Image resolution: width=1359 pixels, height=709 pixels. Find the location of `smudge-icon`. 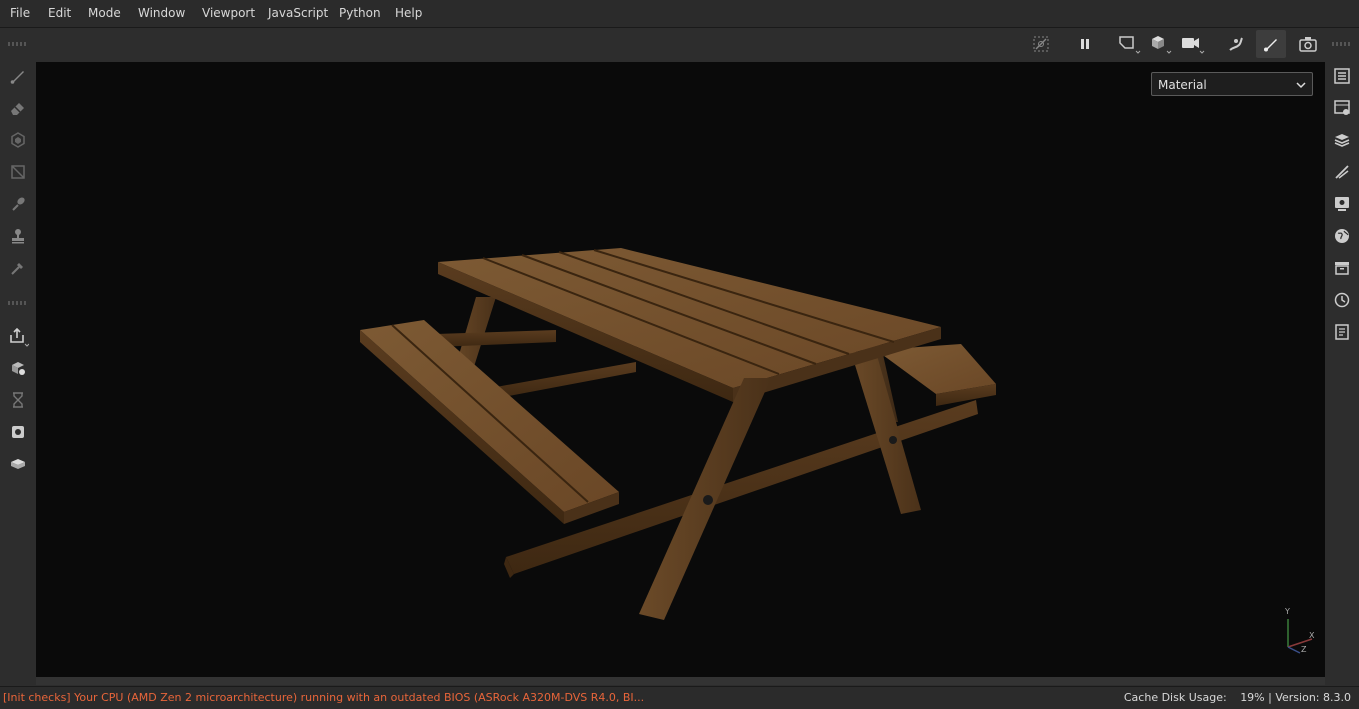

smudge-icon is located at coordinates (18, 204).